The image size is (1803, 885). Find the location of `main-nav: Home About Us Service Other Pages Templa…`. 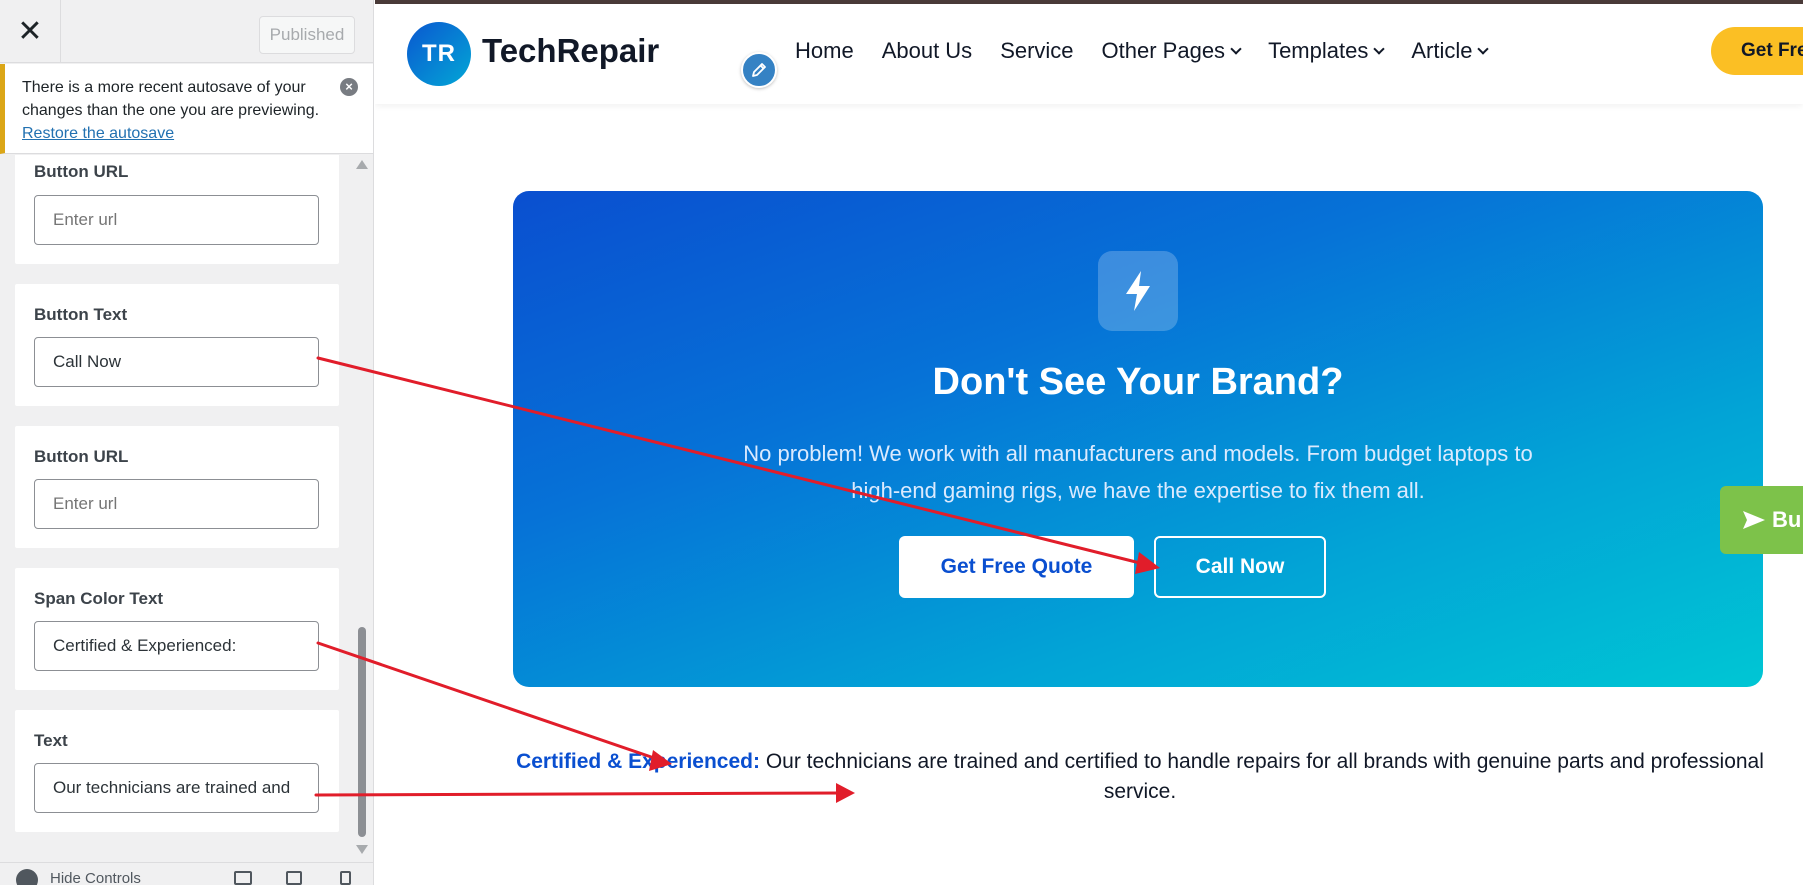

main-nav: Home About Us Service Other Pages Templa… is located at coordinates (1155, 51).